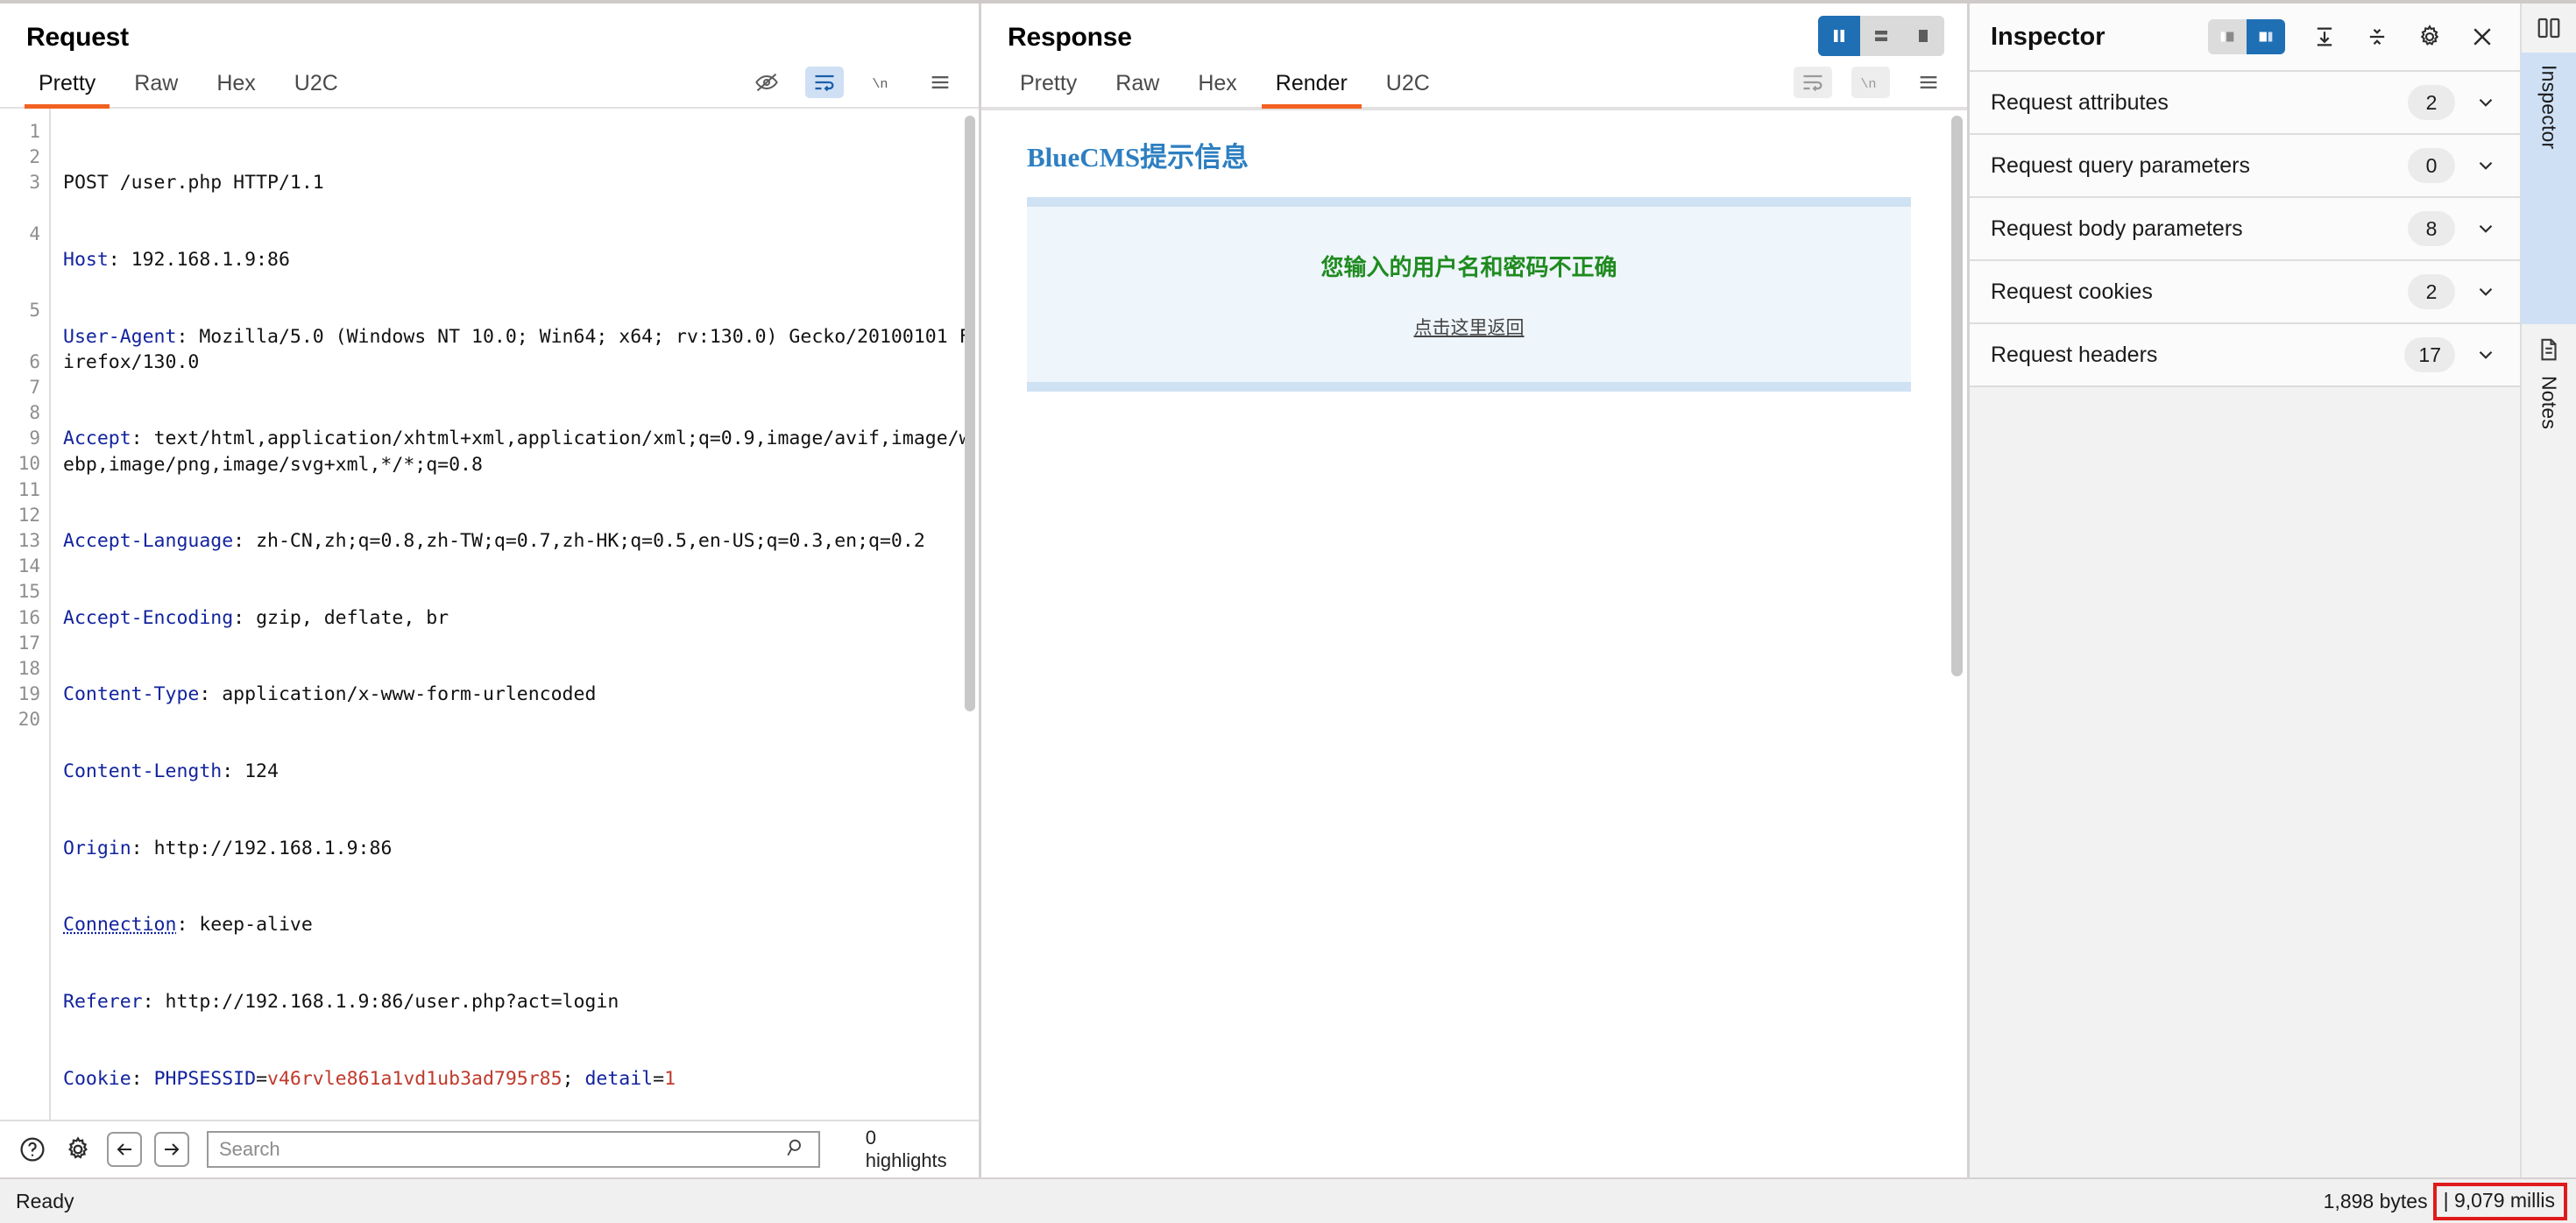 The width and height of the screenshot is (2576, 1223). What do you see at coordinates (2504, 1200) in the screenshot?
I see `response-millis: 9,079 millis` at bounding box center [2504, 1200].